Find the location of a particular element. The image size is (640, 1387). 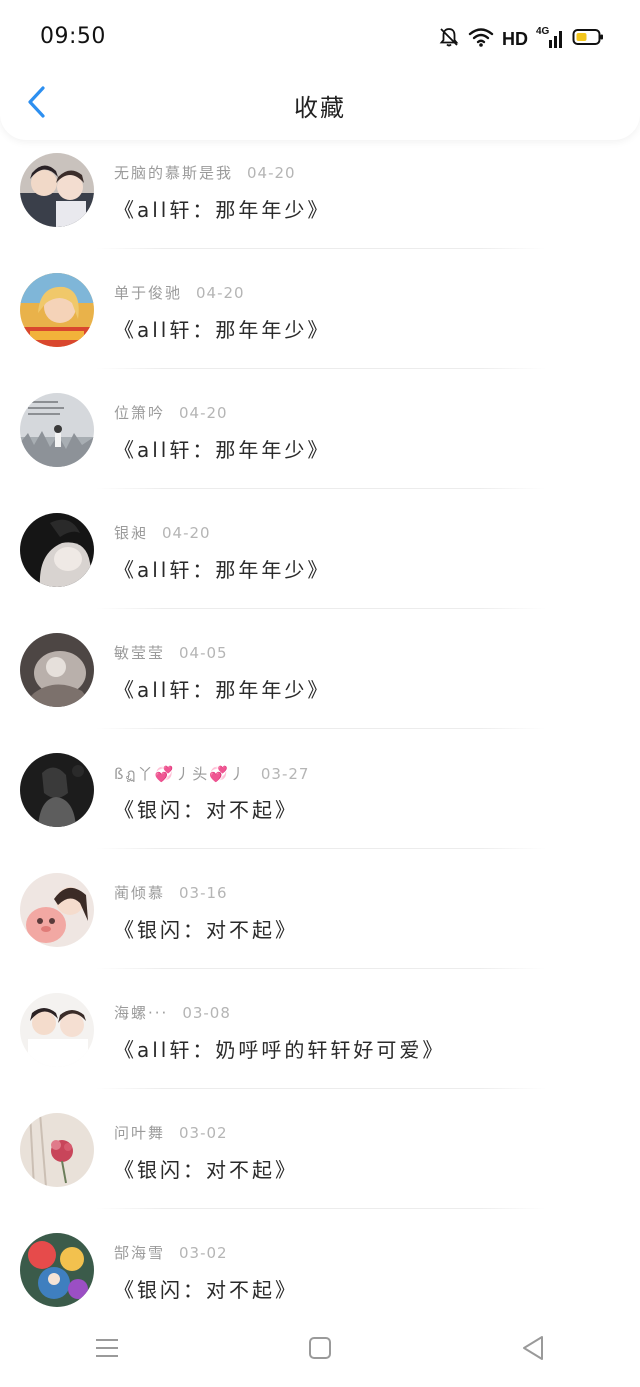

item-title: 《all轩：奶呼呼的轩轩好可爱》 is located at coordinates (279, 1048).